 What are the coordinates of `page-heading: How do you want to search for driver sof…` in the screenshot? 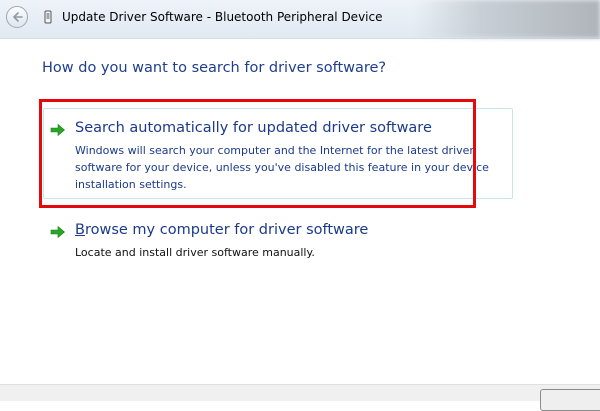 It's located at (214, 68).